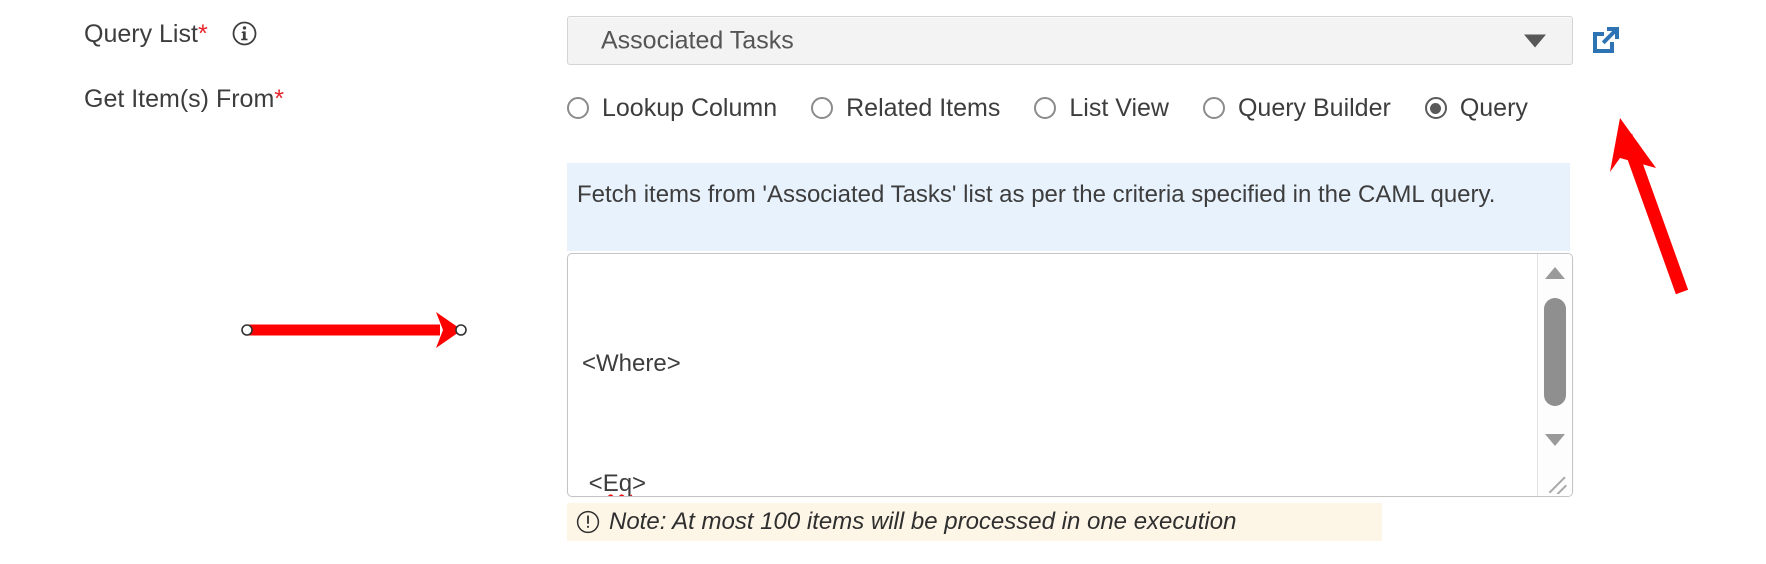 This screenshot has width=1766, height=564. I want to click on annotation-arrow-horizontal, so click(355, 332).